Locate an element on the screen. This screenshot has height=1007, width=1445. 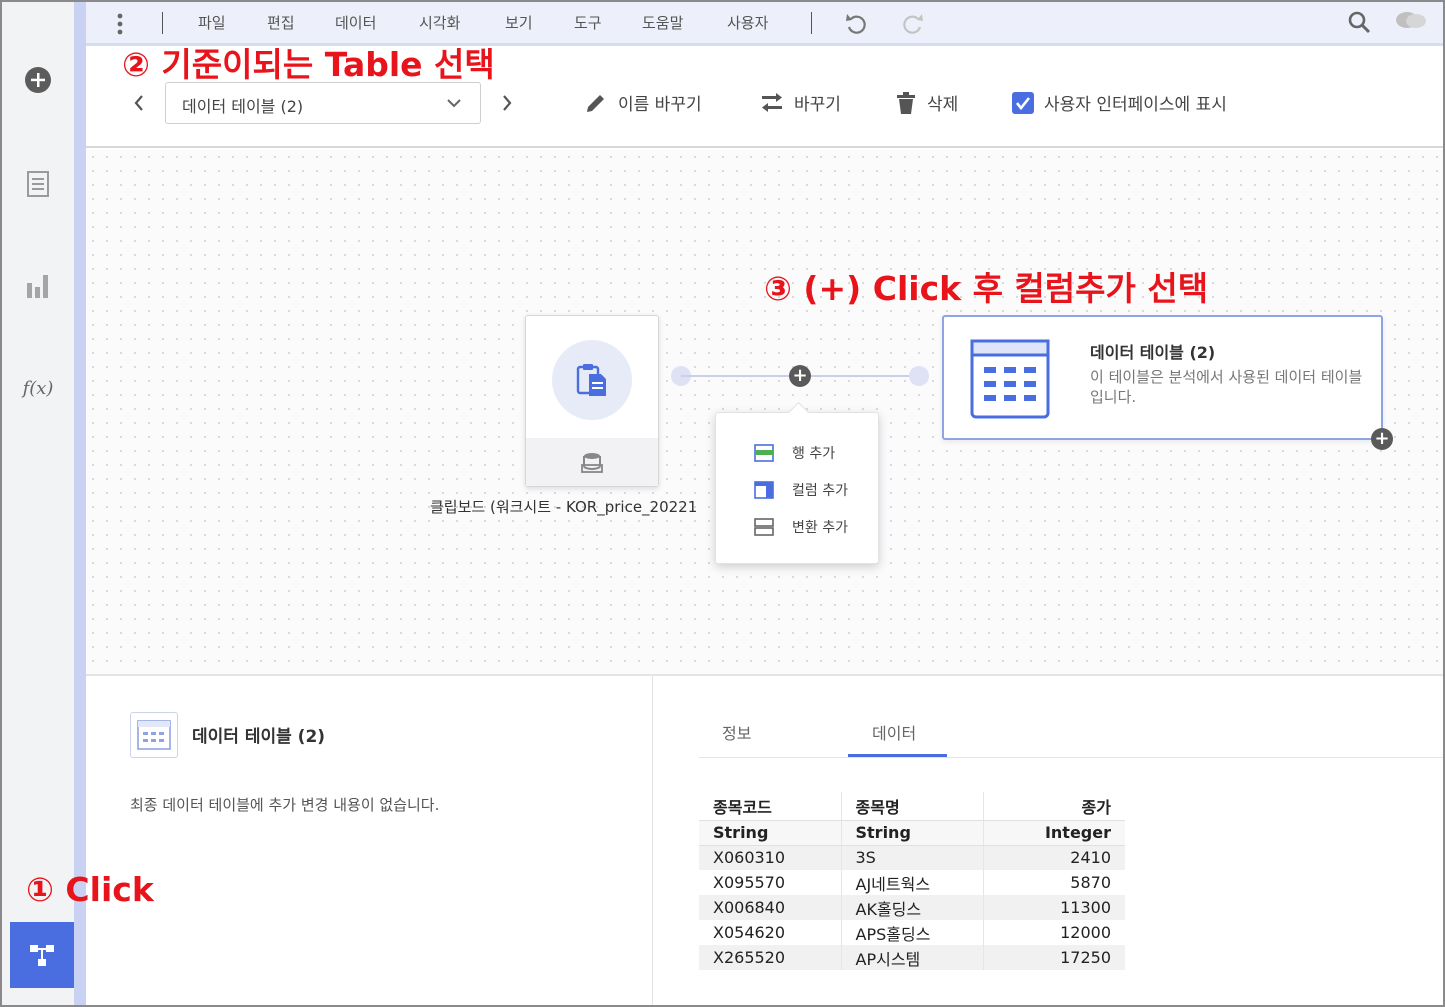
source-node is located at coordinates (592, 401).